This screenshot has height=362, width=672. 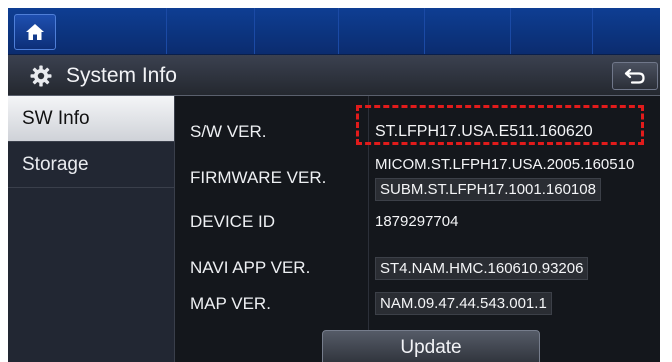 What do you see at coordinates (505, 164) in the screenshot?
I see `firmware-ver-value-micom: MICOM.ST.LFPH17.USA.2005.160510` at bounding box center [505, 164].